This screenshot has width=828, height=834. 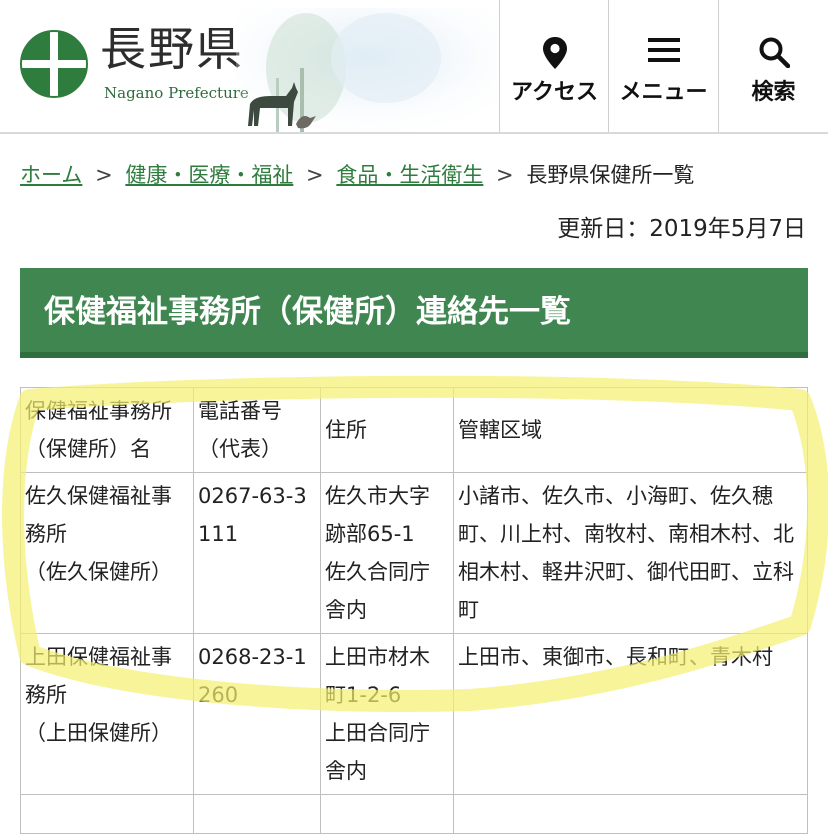 I want to click on header-area: 管轄区域, so click(x=630, y=430).